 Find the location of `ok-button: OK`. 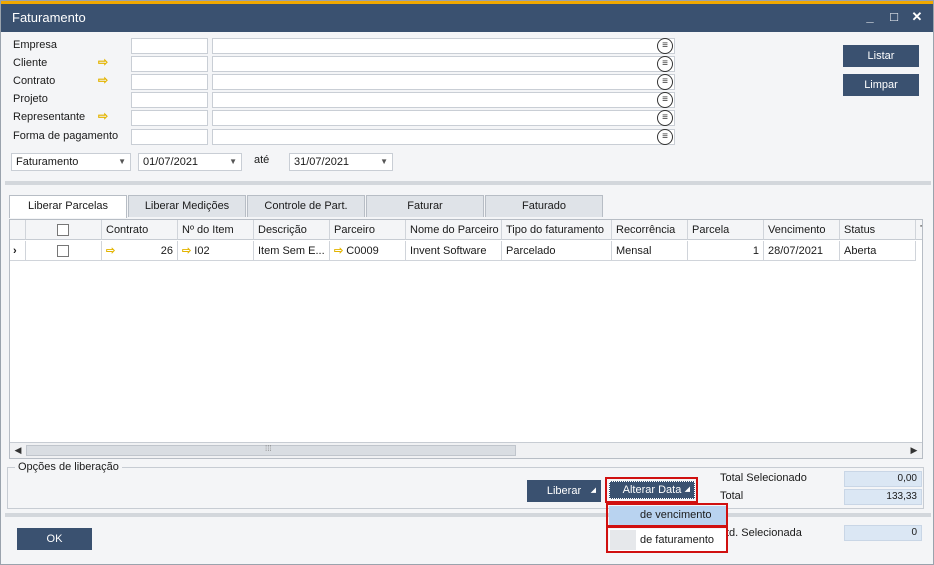

ok-button: OK is located at coordinates (54, 539).